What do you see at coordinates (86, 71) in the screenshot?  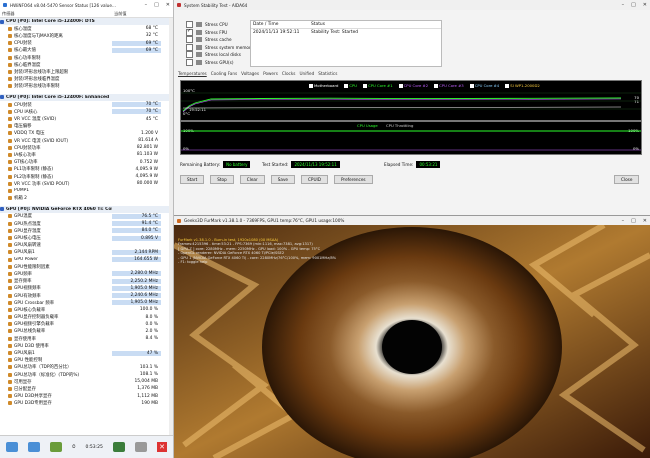 I see `sensor-row: 封装/环形总线功率上限超限` at bounding box center [86, 71].